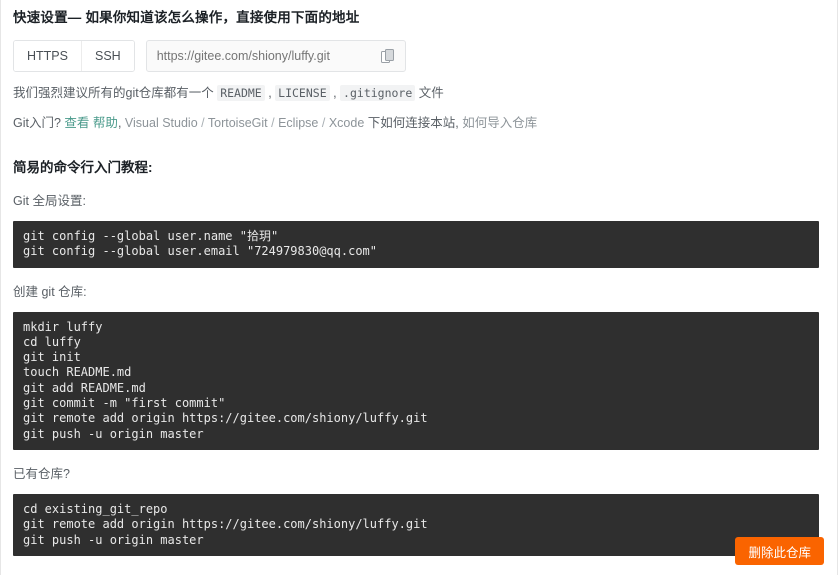 The height and width of the screenshot is (575, 838). I want to click on footer-actions: 删除此仓库, so click(779, 551).